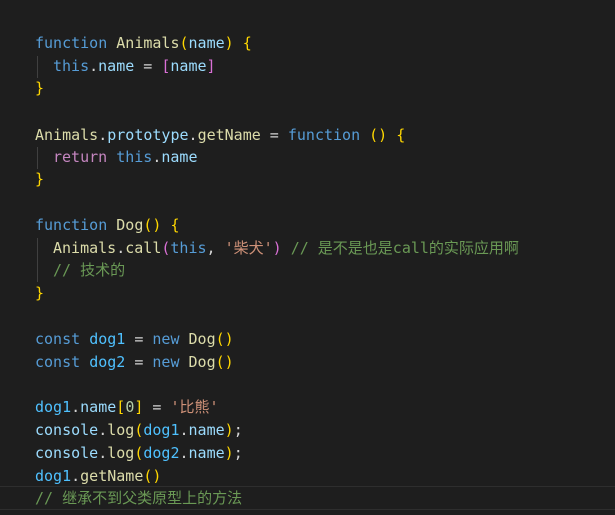 This screenshot has height=515, width=615. I want to click on string: '柴犬', so click(248, 248).